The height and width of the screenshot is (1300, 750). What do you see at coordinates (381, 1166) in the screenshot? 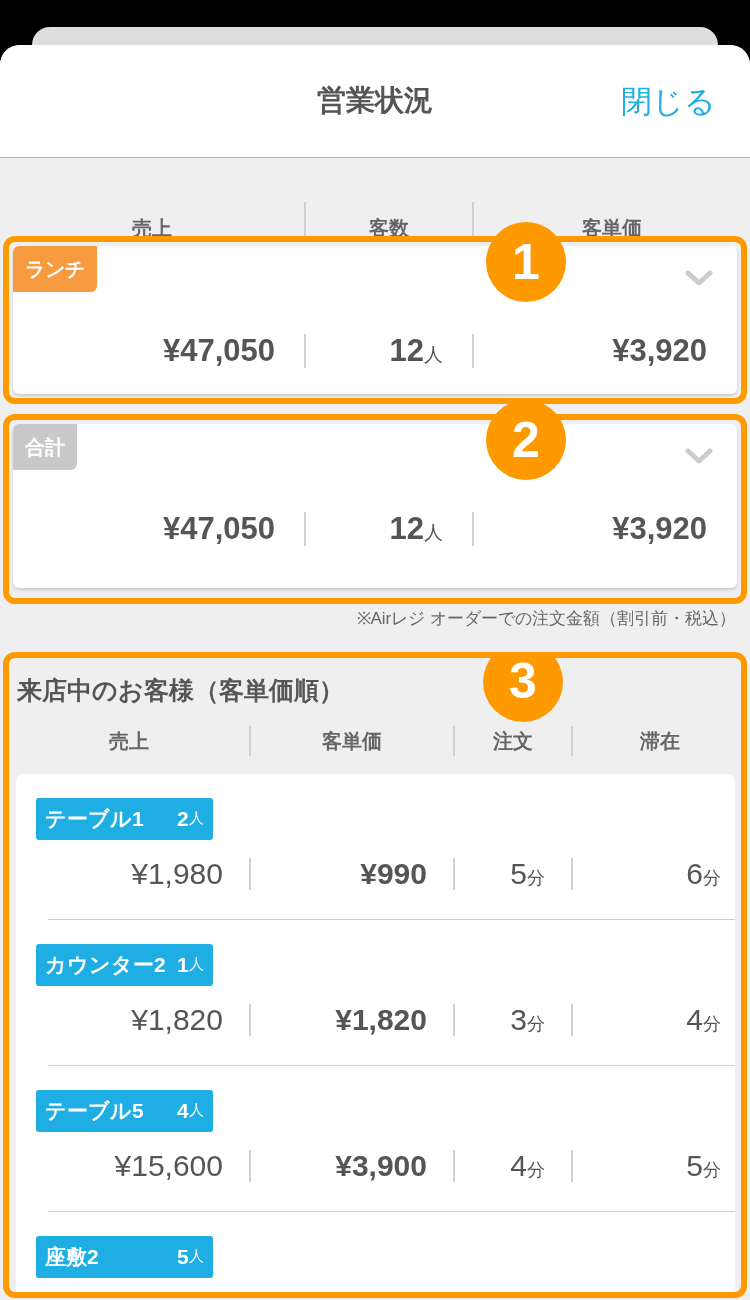
I see `table-cell-text: ¥3,900` at bounding box center [381, 1166].